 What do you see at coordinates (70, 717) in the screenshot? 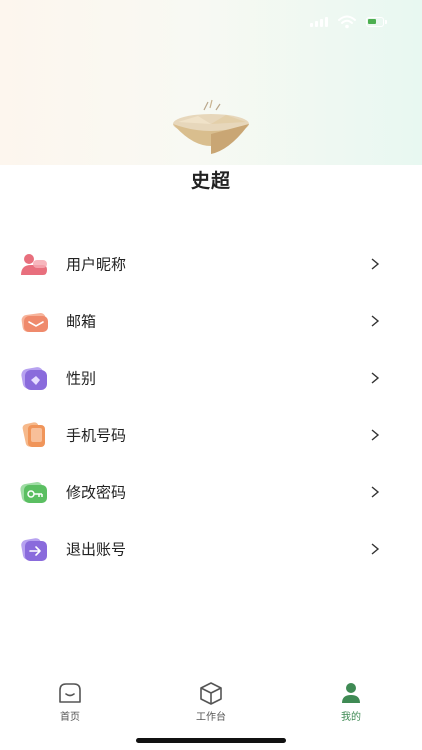
I see `tab-home-label: 首页` at bounding box center [70, 717].